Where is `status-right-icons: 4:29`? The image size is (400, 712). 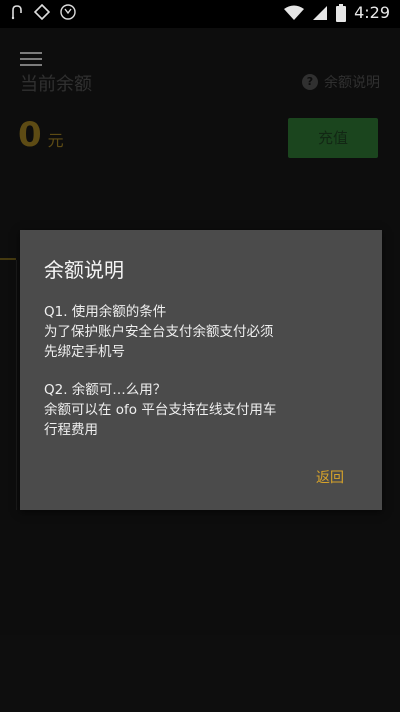 status-right-icons: 4:29 is located at coordinates (337, 12).